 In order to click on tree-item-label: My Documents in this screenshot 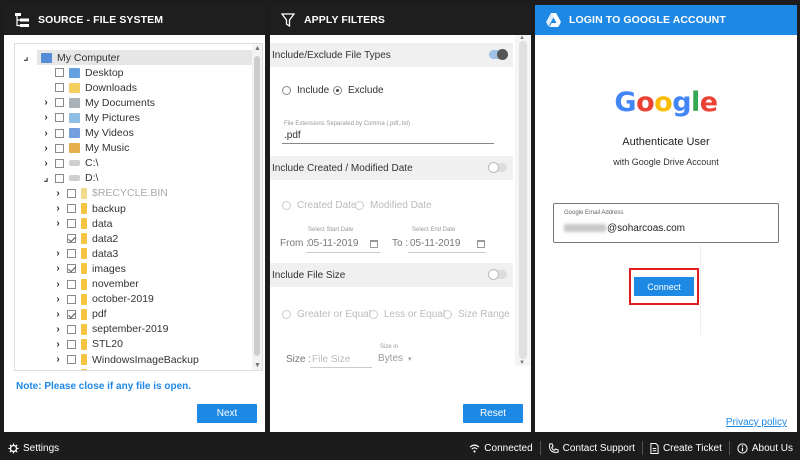, I will do `click(120, 102)`.